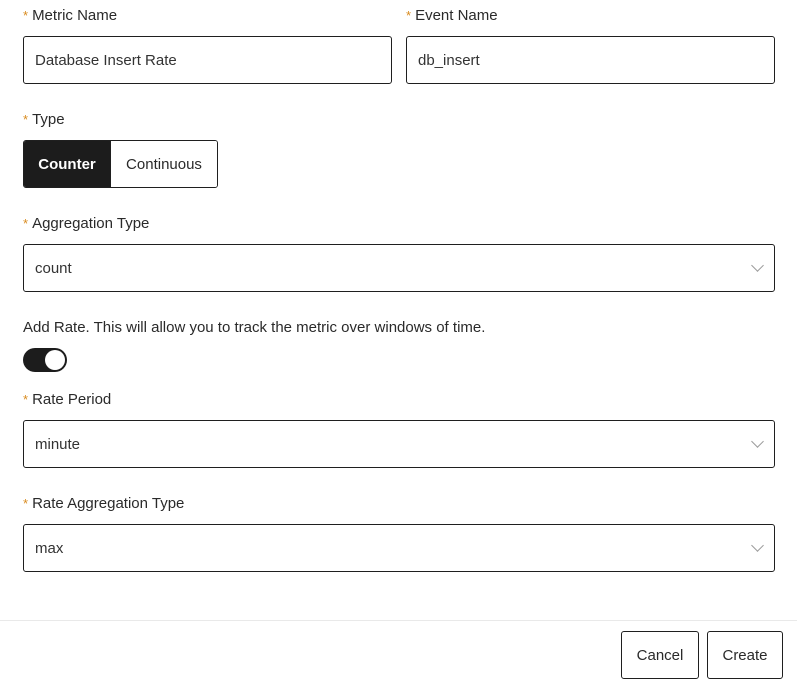  What do you see at coordinates (660, 655) in the screenshot?
I see `cancel-button: Cancel` at bounding box center [660, 655].